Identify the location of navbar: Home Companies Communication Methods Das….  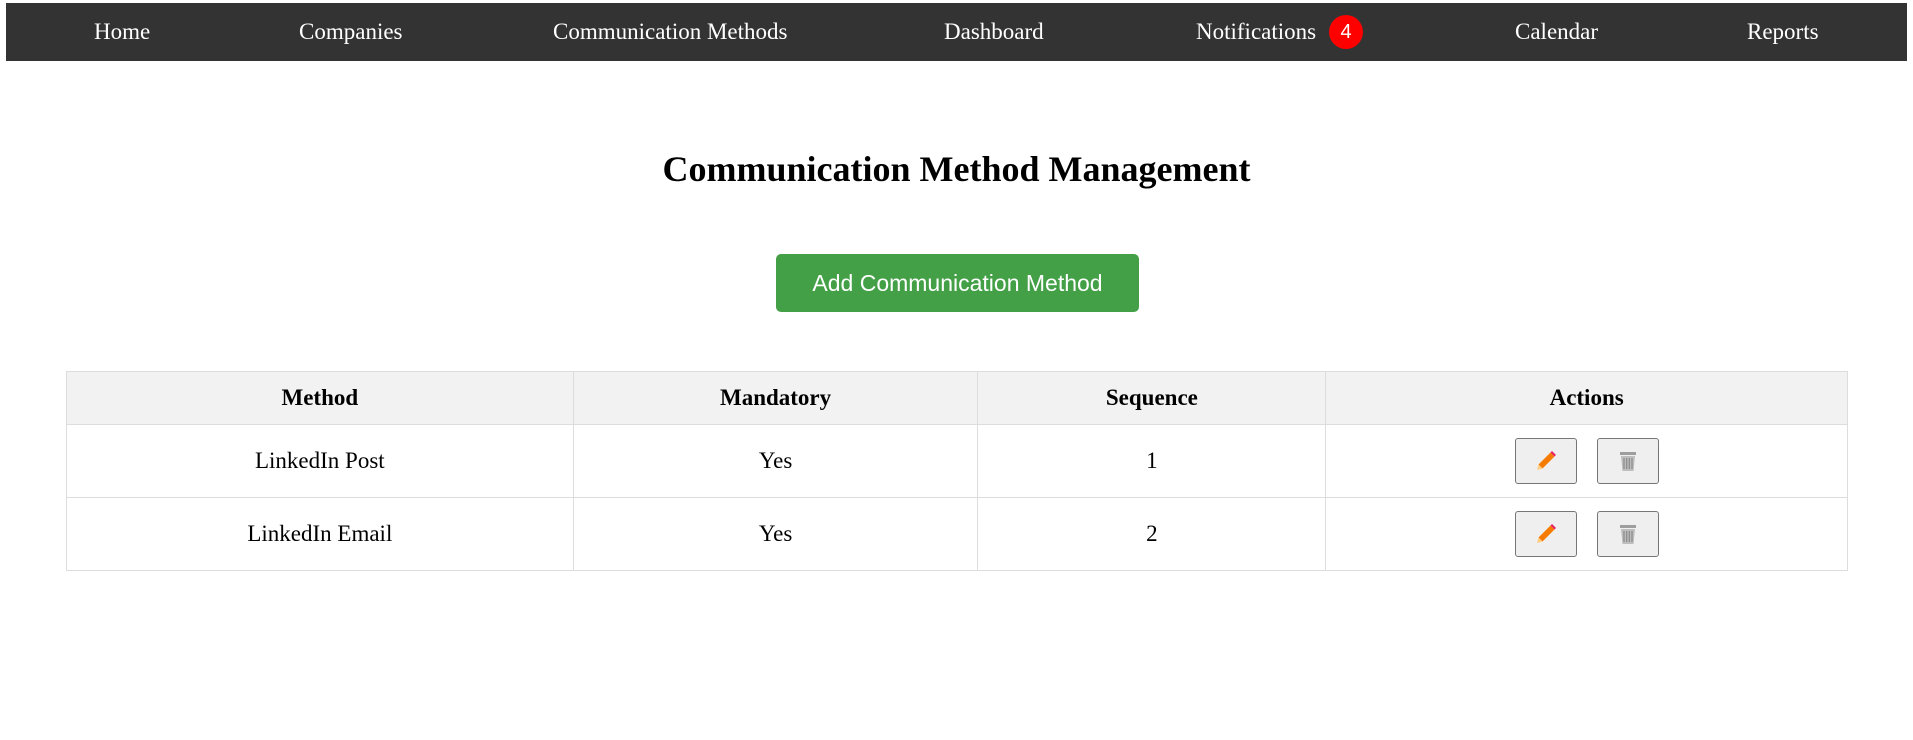
(956, 32).